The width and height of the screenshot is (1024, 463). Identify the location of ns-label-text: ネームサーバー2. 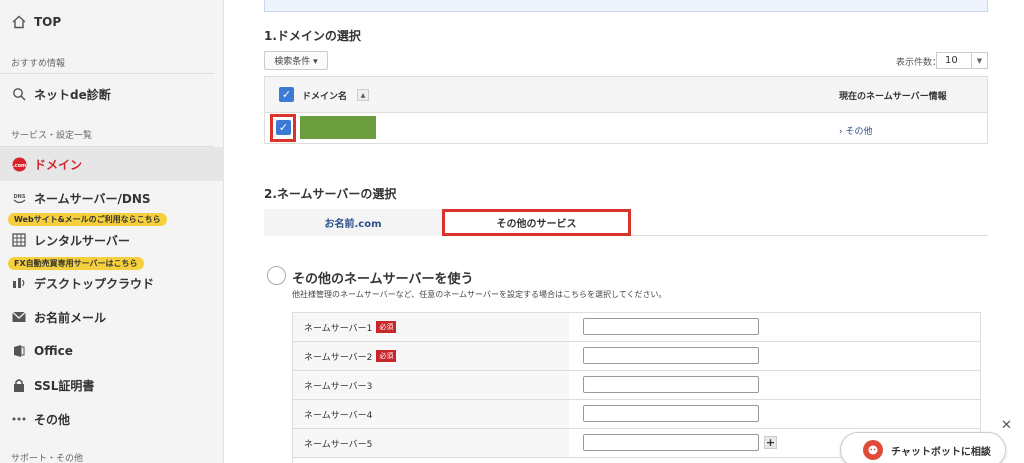
(338, 357).